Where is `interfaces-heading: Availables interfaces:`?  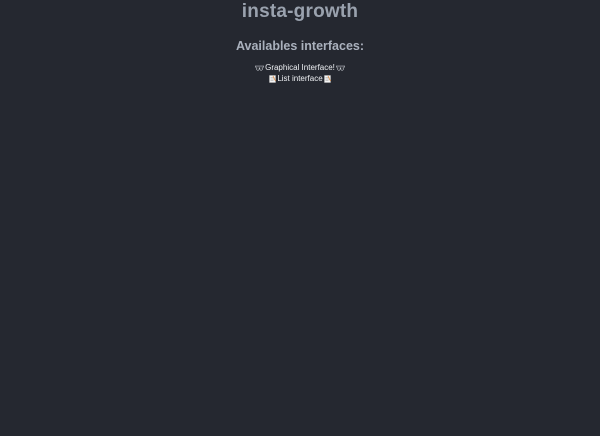 interfaces-heading: Availables interfaces: is located at coordinates (300, 46).